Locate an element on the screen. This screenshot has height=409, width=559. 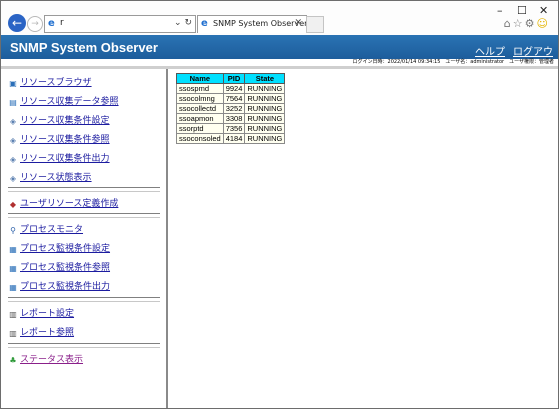
process-pid: 4184 is located at coordinates (234, 138).